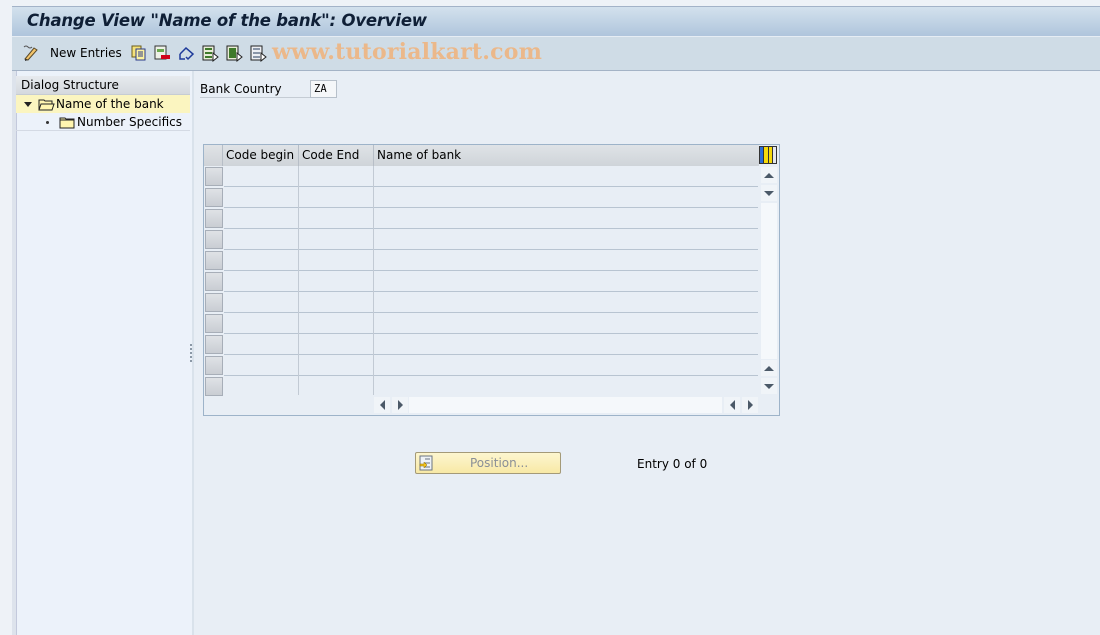 The width and height of the screenshot is (1100, 635). What do you see at coordinates (769, 175) in the screenshot?
I see `scroll-page-up-button` at bounding box center [769, 175].